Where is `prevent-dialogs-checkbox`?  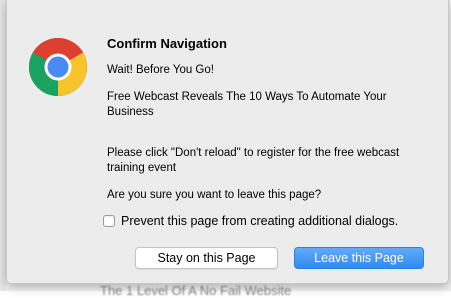
prevent-dialogs-checkbox is located at coordinates (109, 221).